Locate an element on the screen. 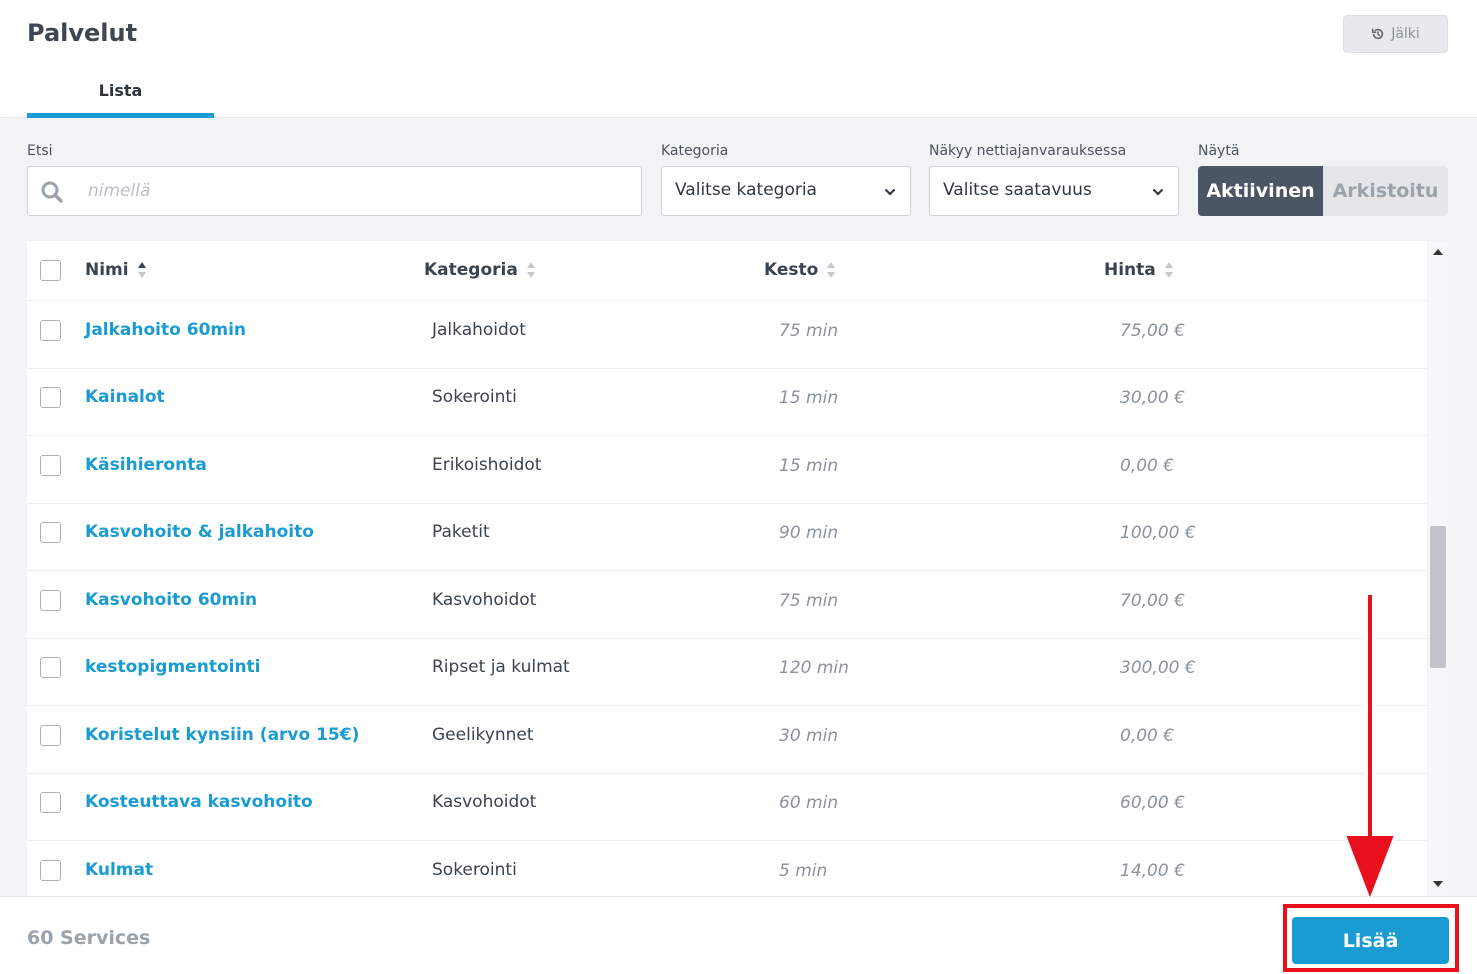 This screenshot has height=974, width=1477. service-name-link: Kulmat is located at coordinates (119, 870).